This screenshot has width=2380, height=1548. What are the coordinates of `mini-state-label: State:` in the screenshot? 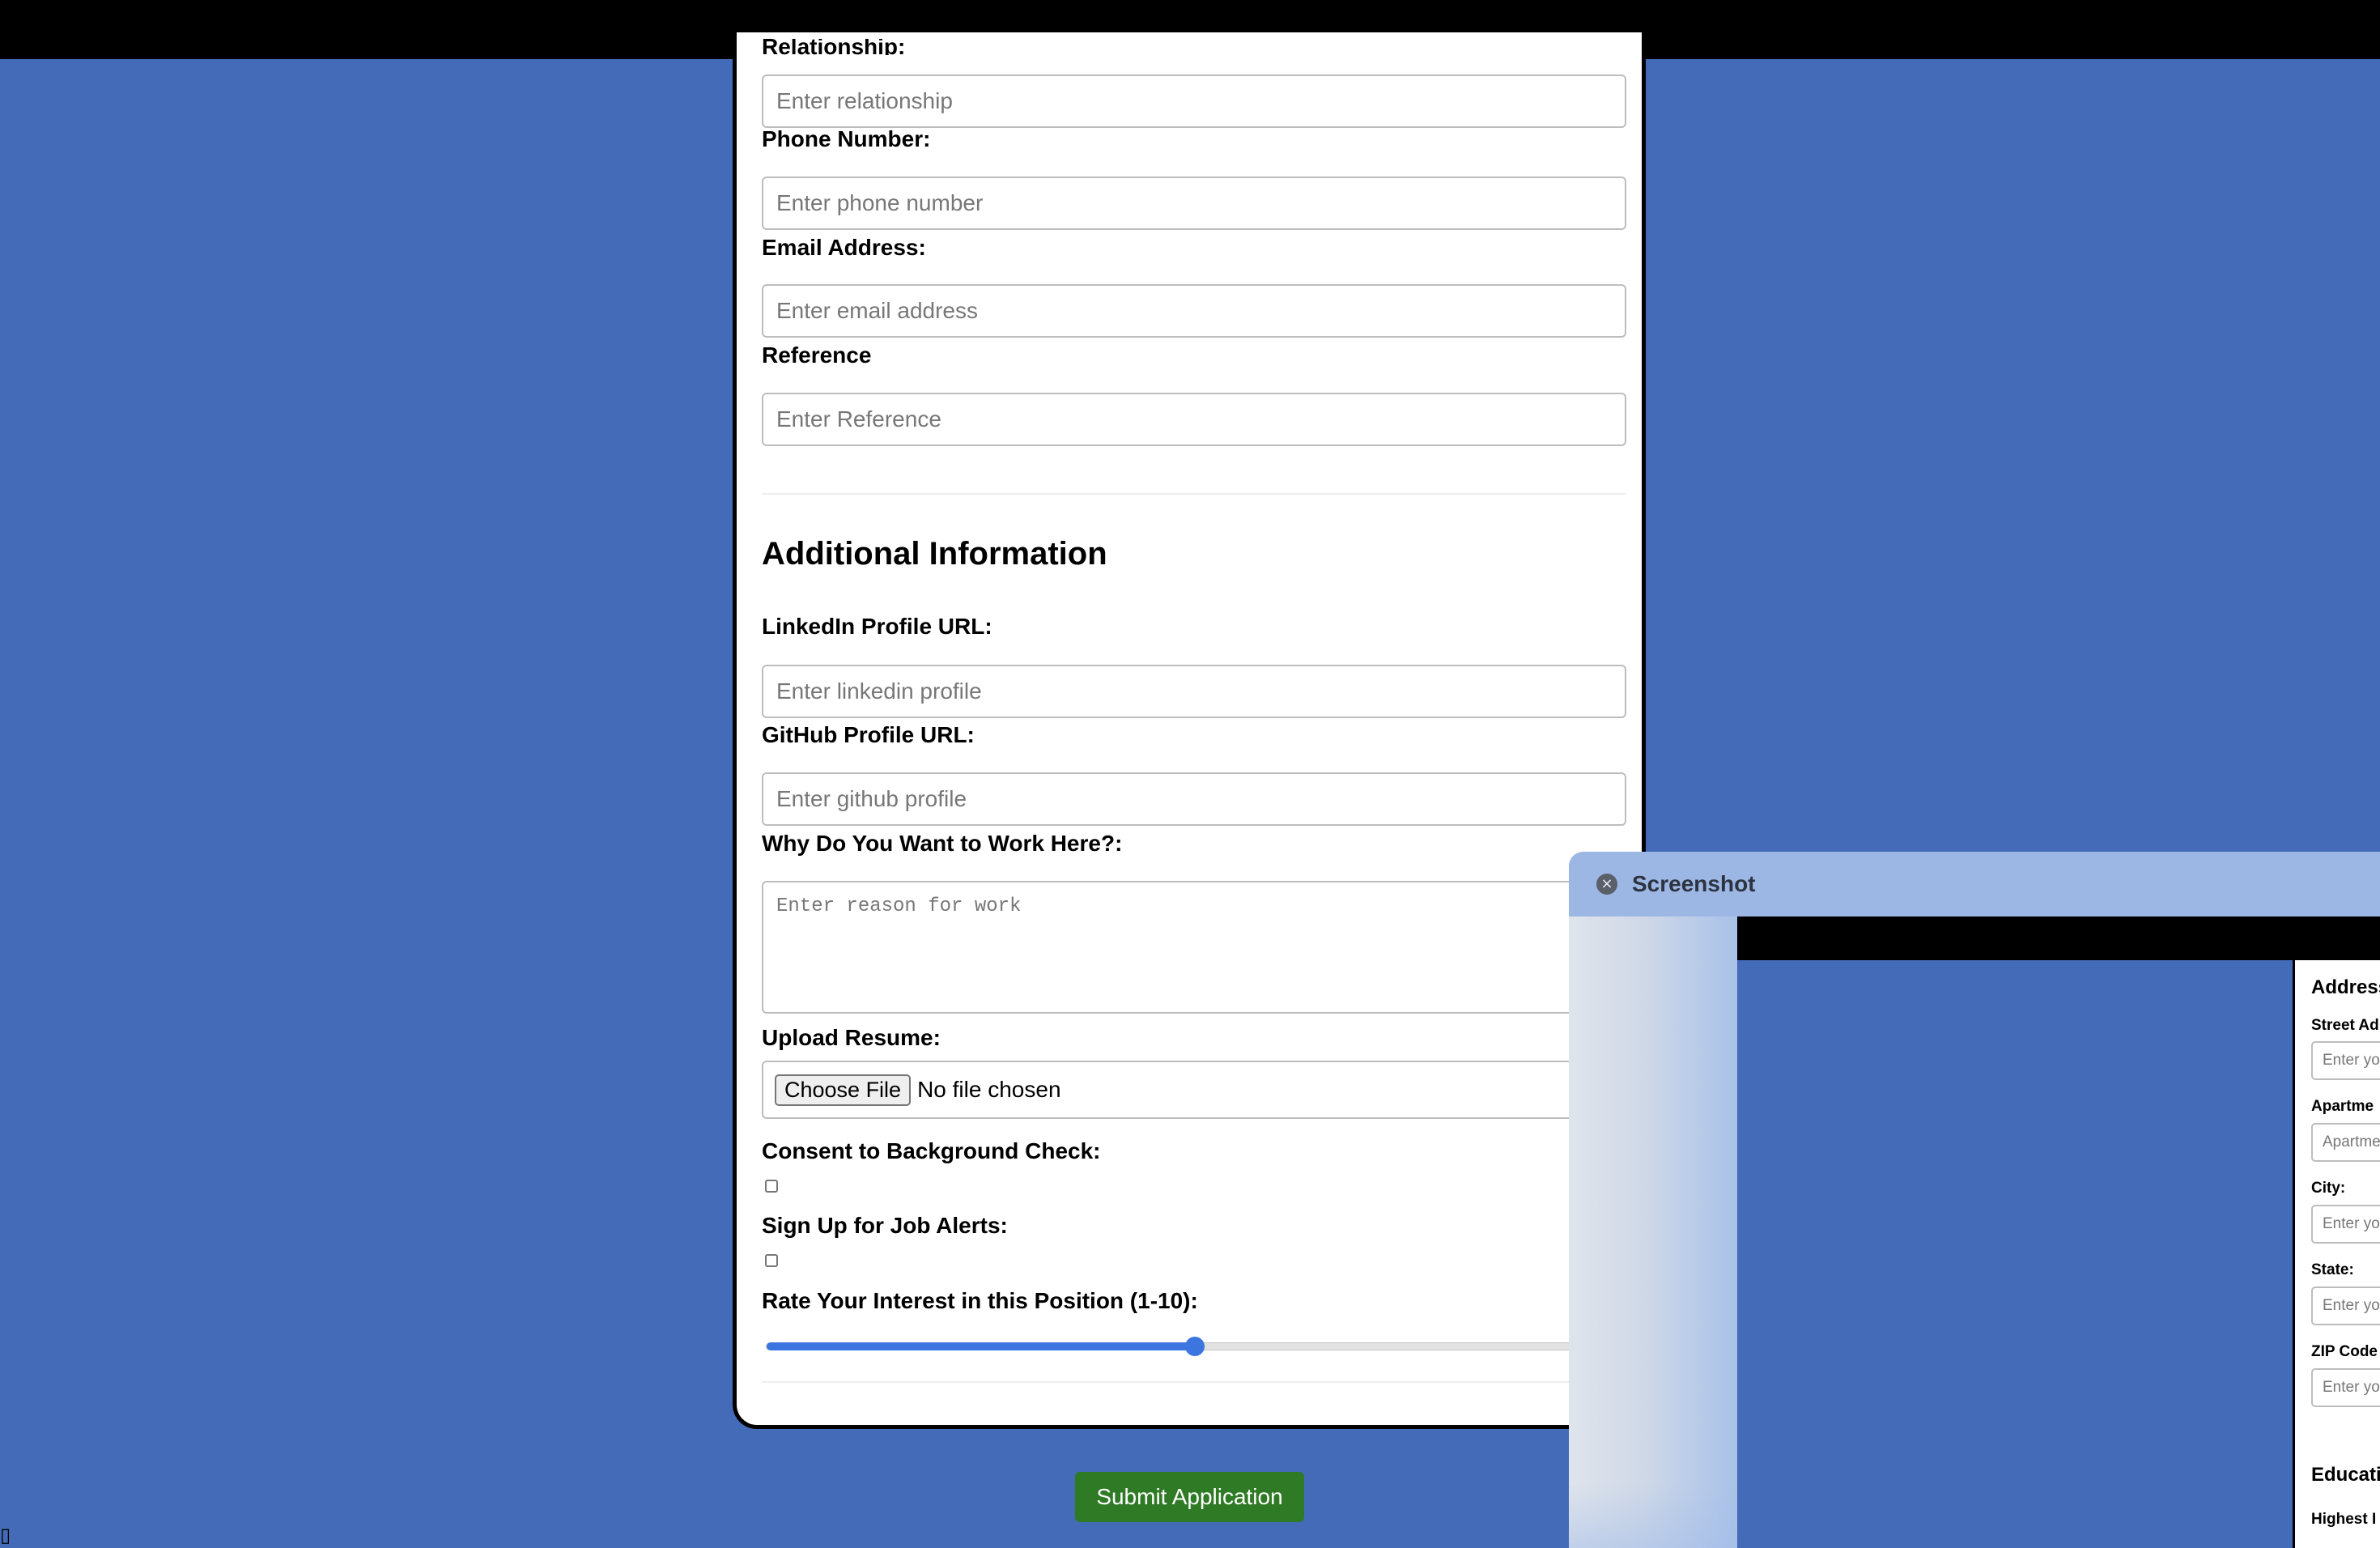 It's located at (2332, 1269).